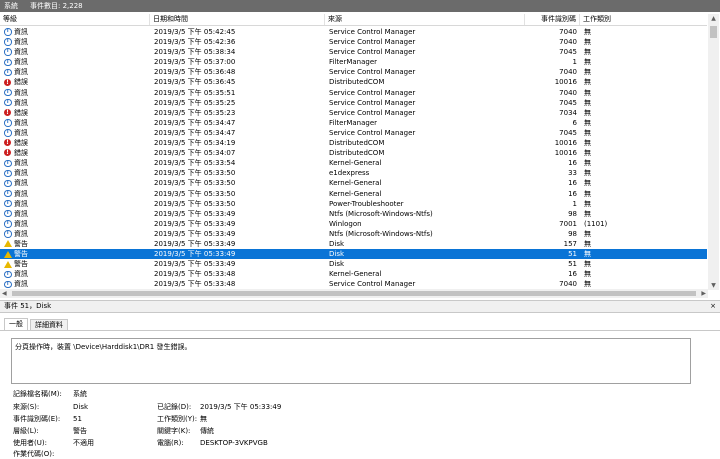 The width and height of the screenshot is (720, 459). I want to click on prop-keywords-label: 關鍵字(K):, so click(174, 431).